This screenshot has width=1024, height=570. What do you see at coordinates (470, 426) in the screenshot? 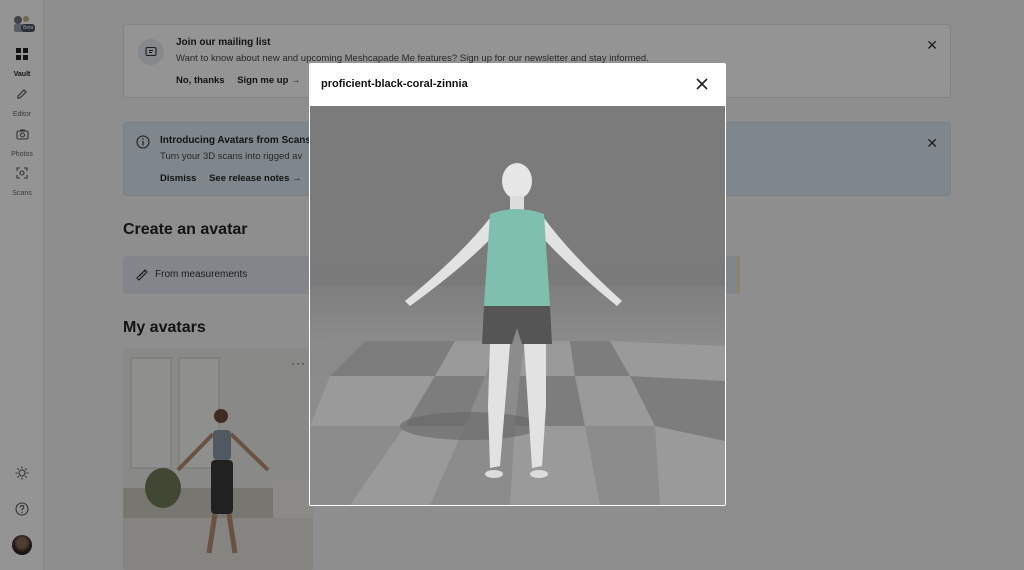
I see `avatar-shadow` at bounding box center [470, 426].